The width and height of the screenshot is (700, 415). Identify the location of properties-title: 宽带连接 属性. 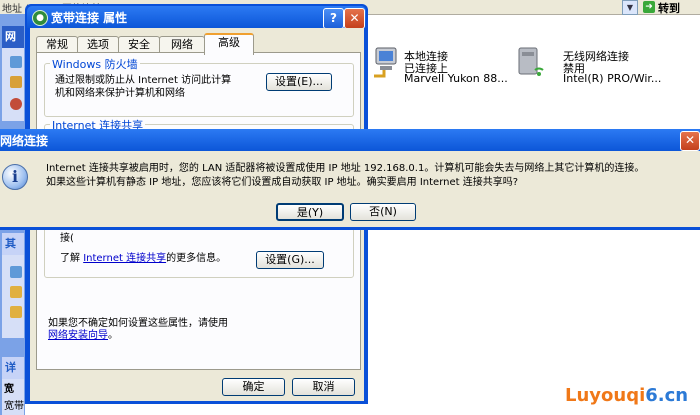
(89, 18).